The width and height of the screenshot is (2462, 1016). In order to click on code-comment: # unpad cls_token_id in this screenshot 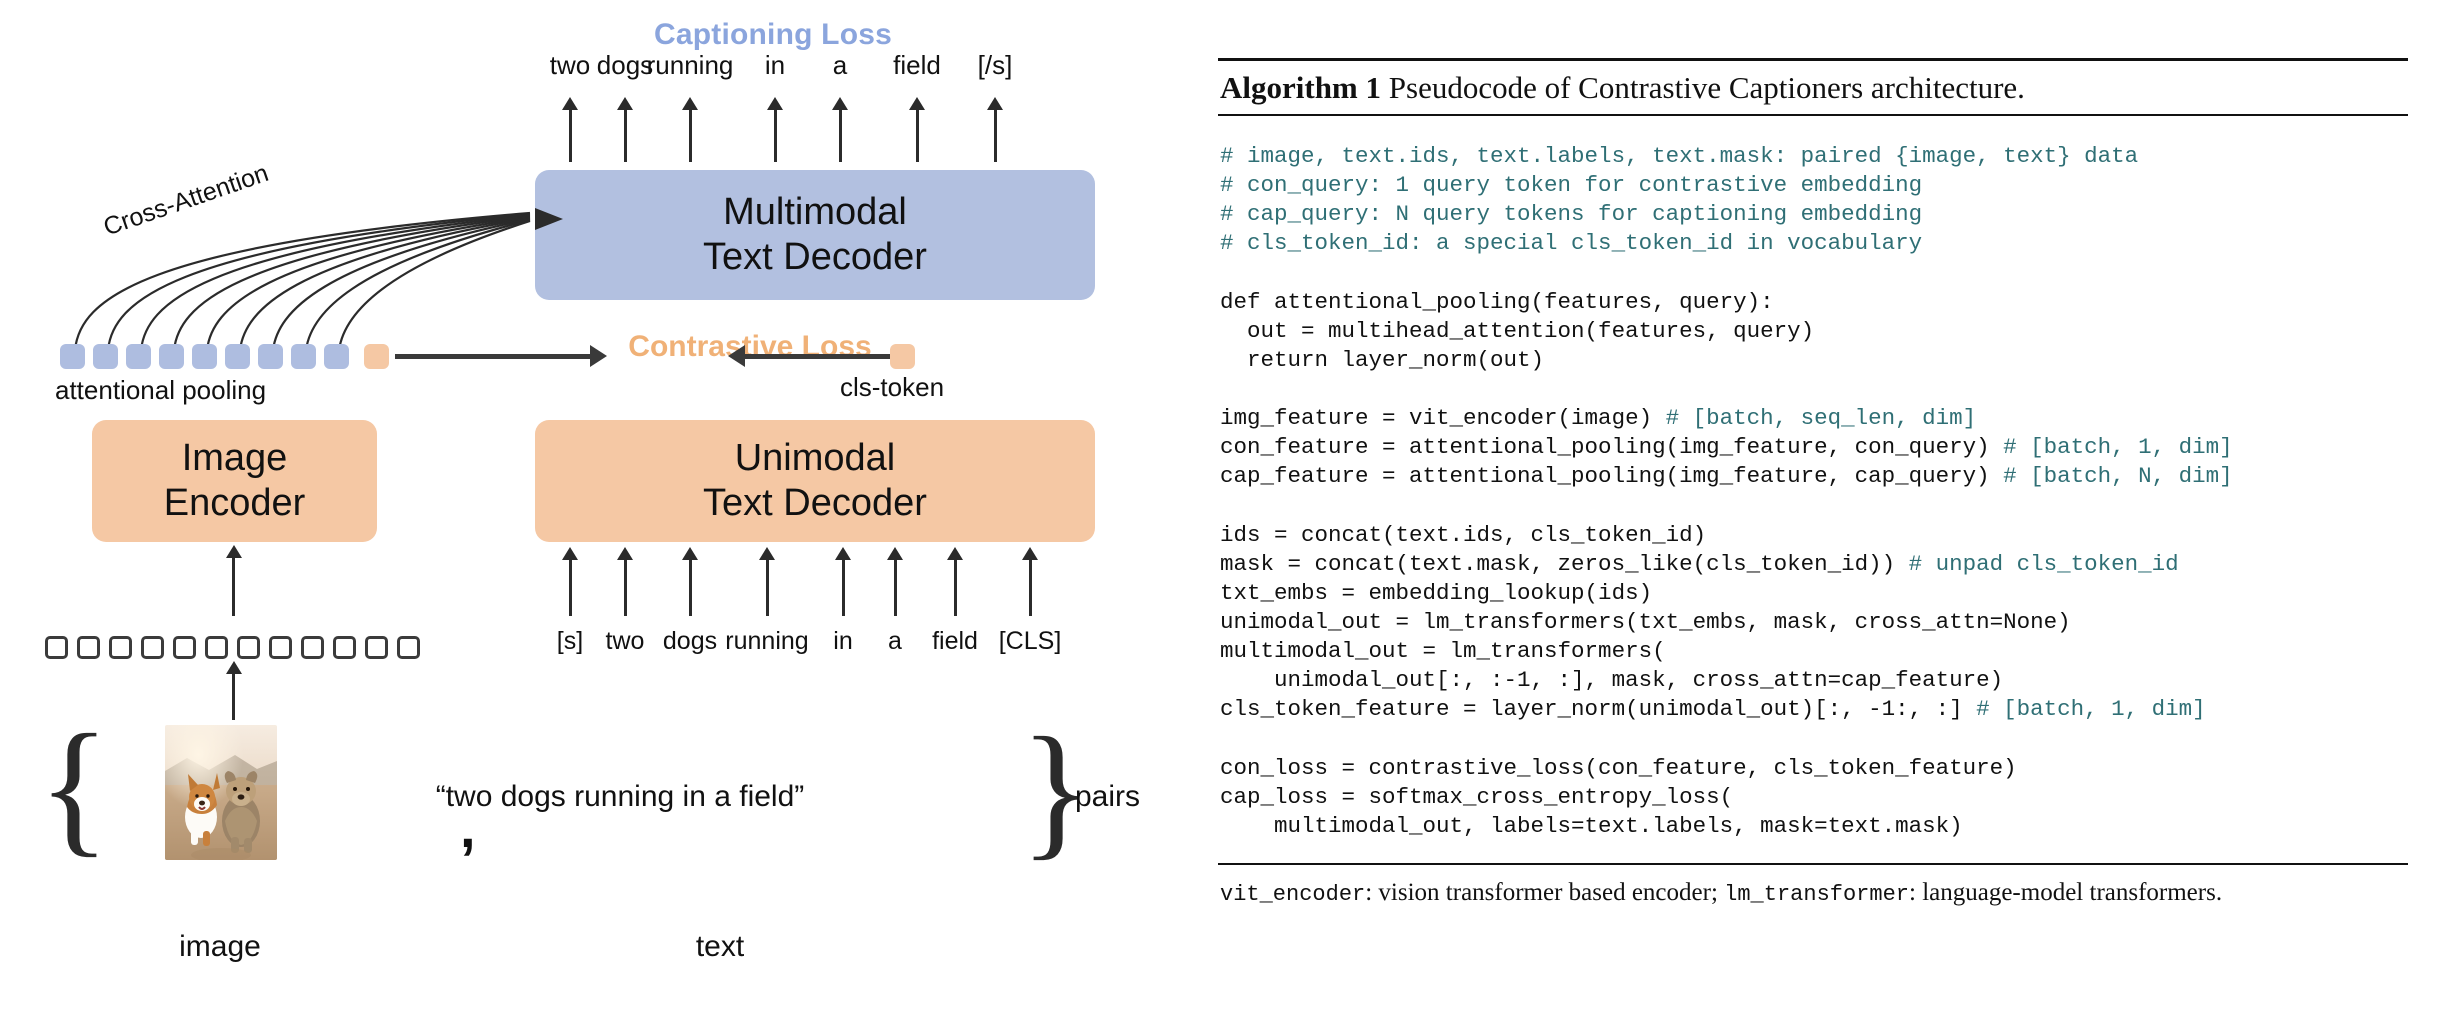, I will do `click(2043, 563)`.